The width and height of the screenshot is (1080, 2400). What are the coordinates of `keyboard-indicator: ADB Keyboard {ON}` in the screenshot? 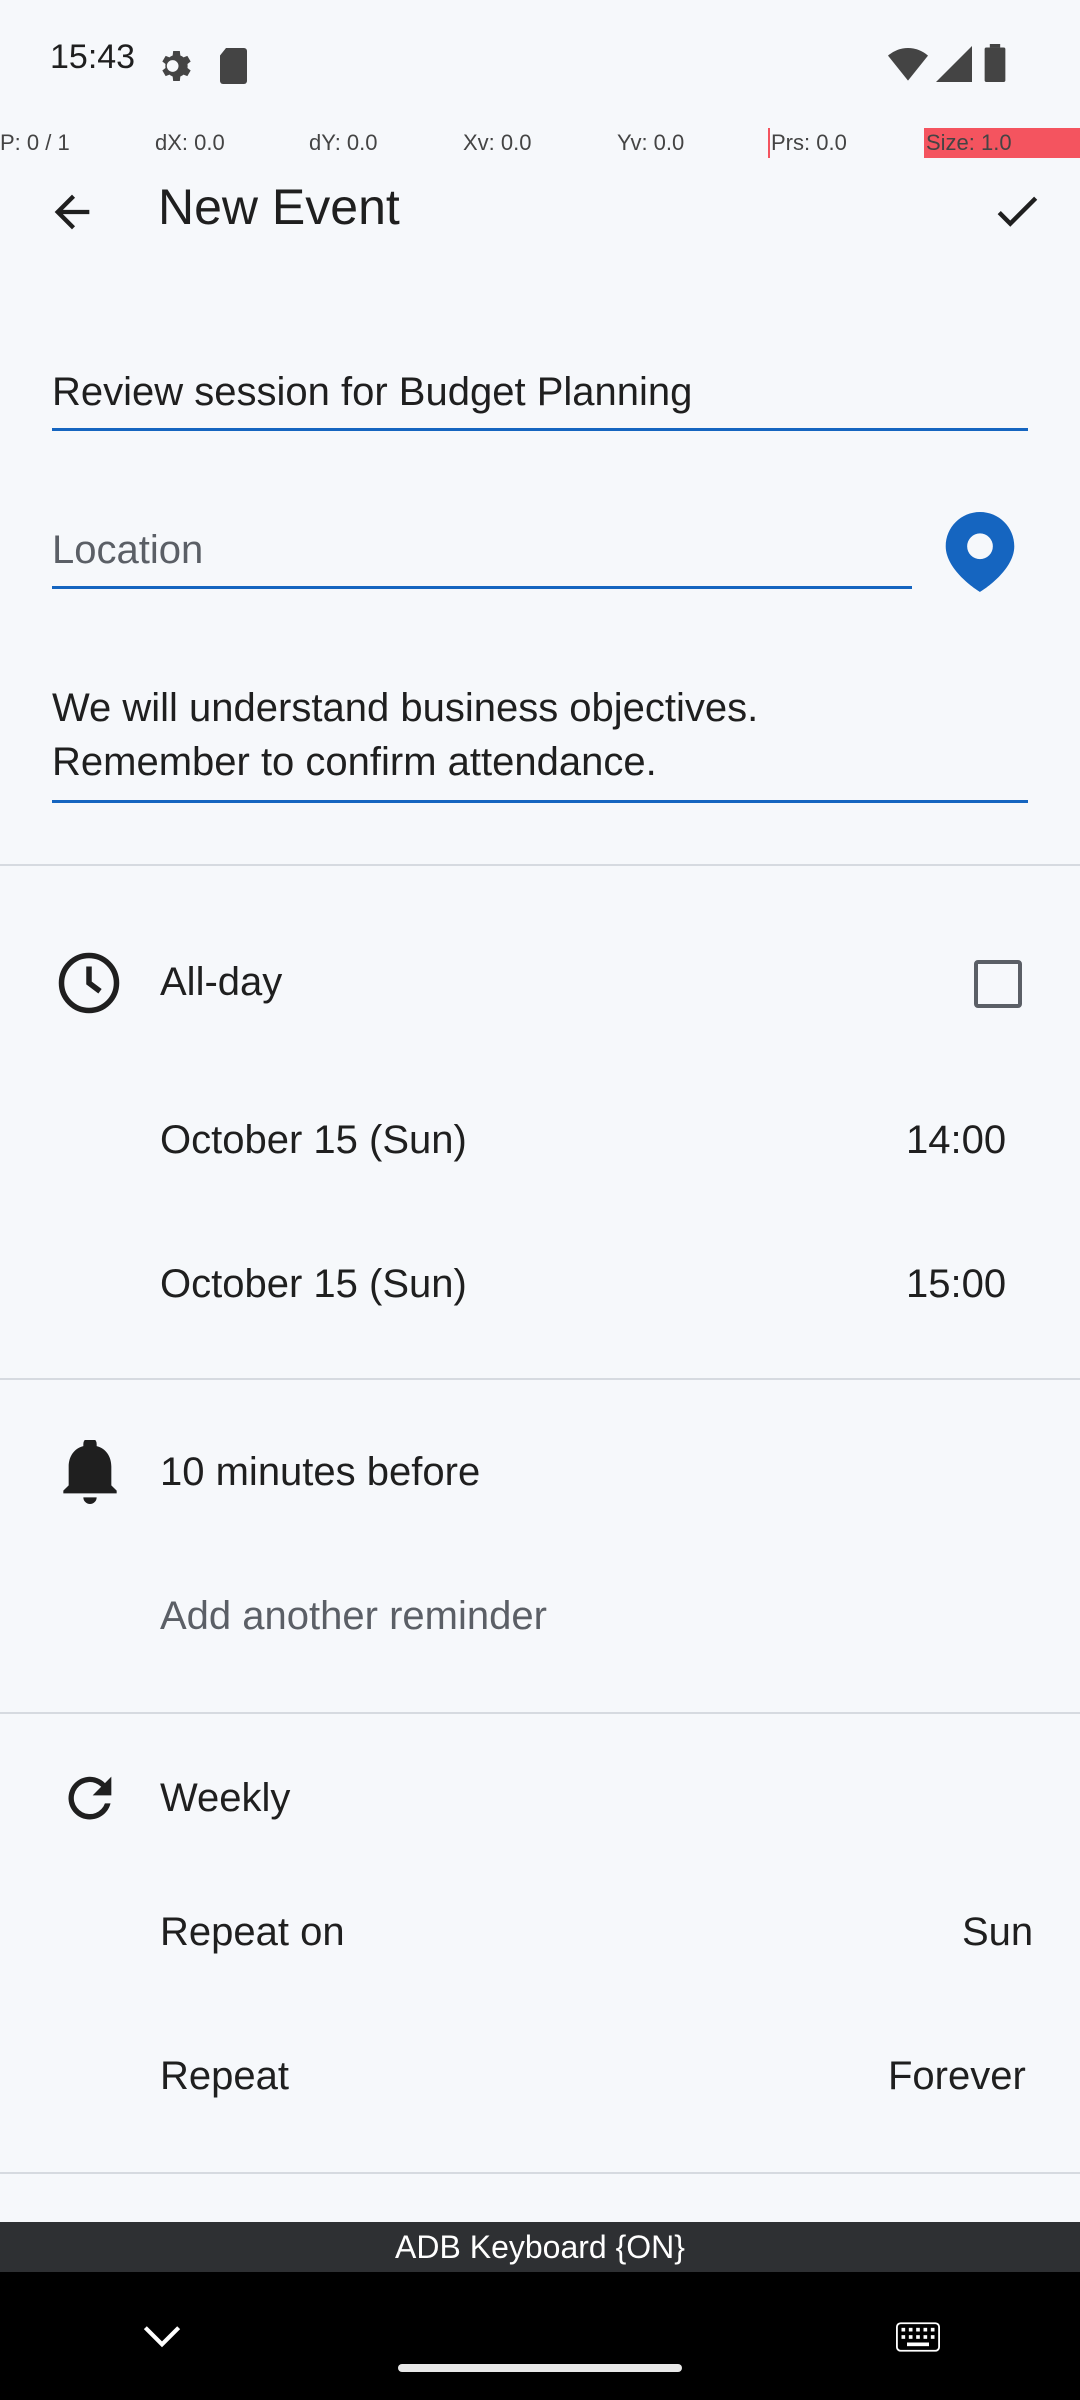 It's located at (540, 2247).